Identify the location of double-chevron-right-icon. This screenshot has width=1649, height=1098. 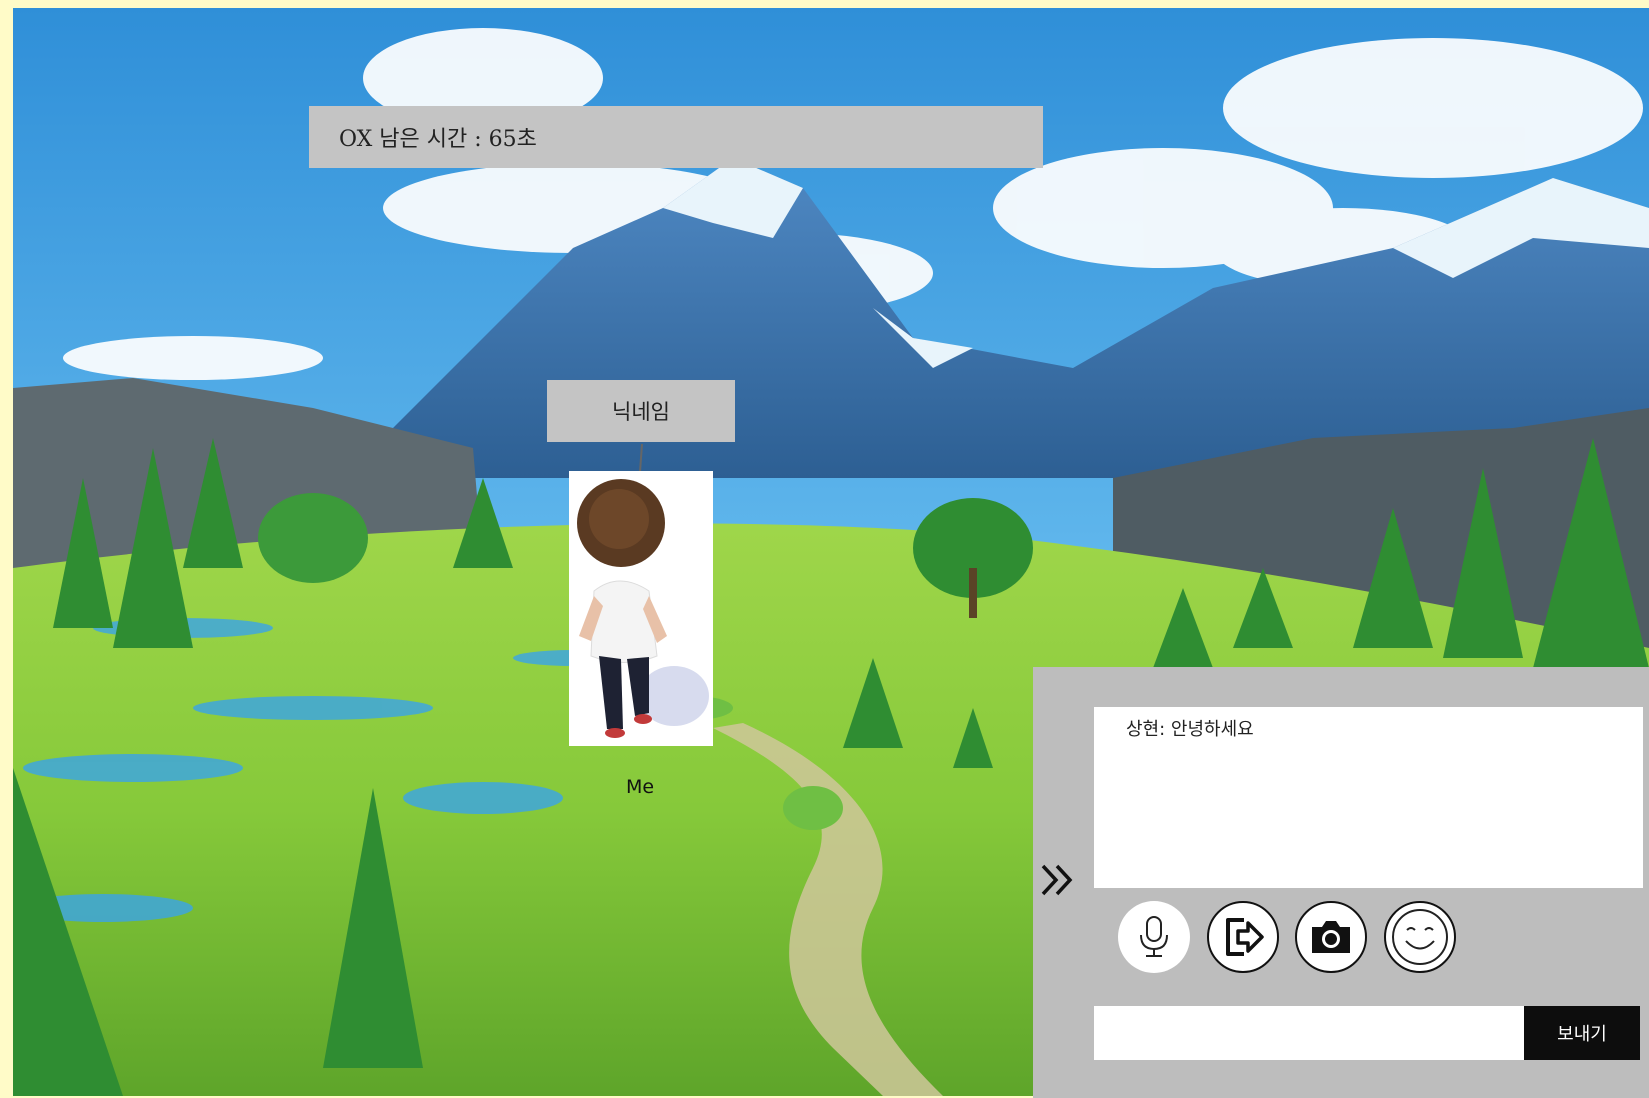
(1057, 880).